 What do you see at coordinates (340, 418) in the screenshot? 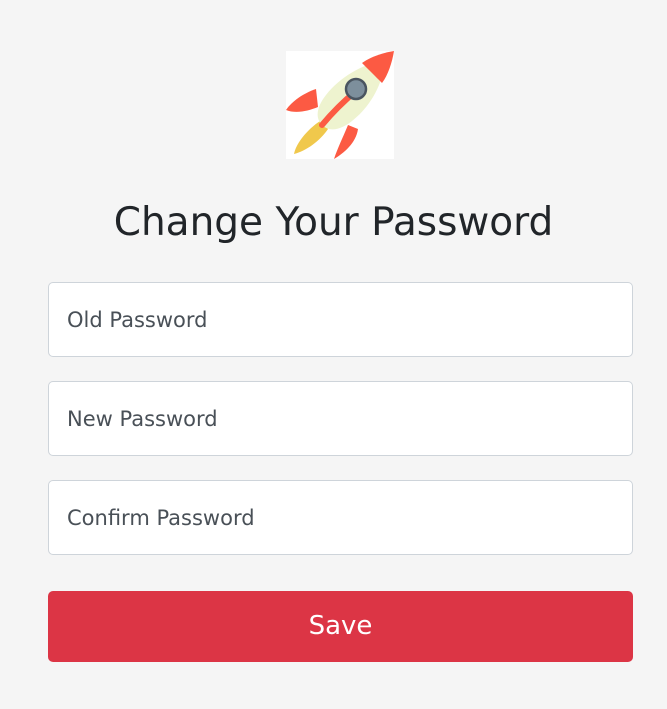
I see `new-password-field` at bounding box center [340, 418].